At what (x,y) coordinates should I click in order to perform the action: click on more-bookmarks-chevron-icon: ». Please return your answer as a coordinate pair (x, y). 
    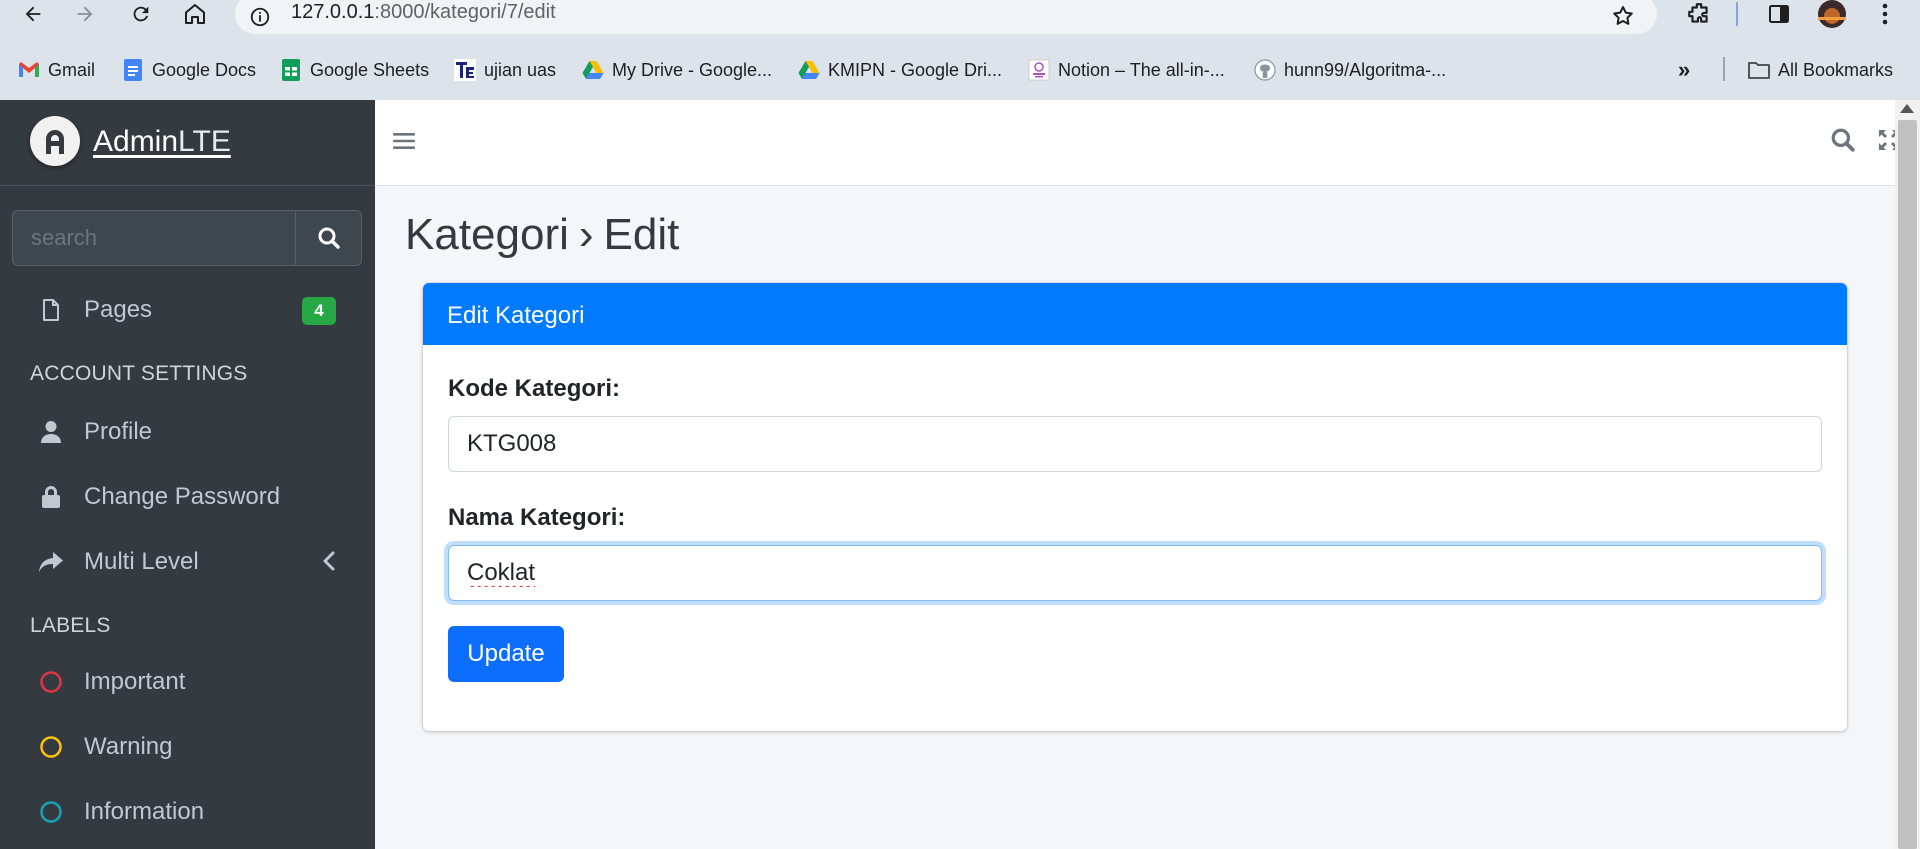
    Looking at the image, I should click on (1684, 69).